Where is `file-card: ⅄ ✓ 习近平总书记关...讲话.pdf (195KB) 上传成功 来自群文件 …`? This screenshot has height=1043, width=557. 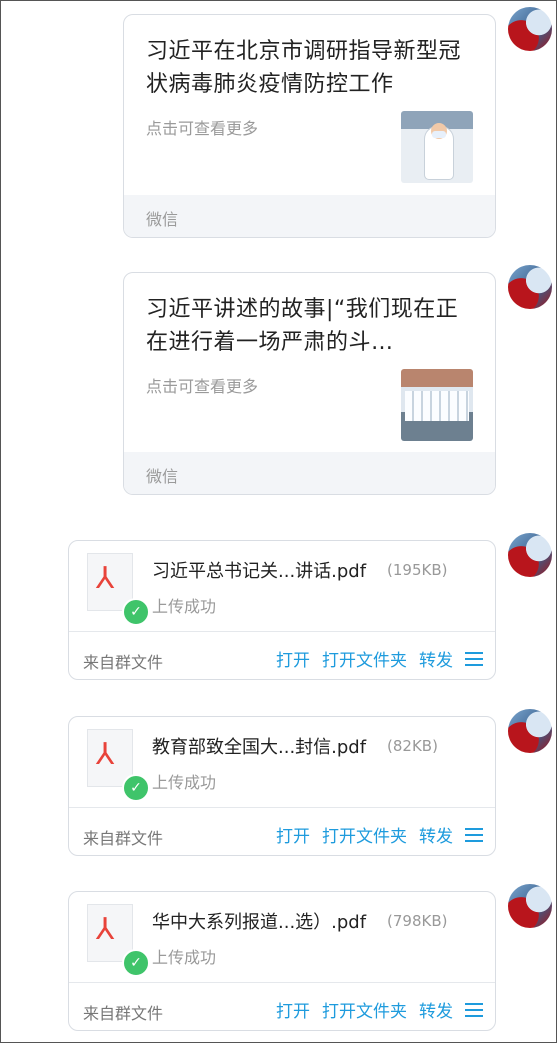
file-card: ⅄ ✓ 习近平总书记关...讲话.pdf (195KB) 上传成功 来自群文件 … is located at coordinates (282, 610).